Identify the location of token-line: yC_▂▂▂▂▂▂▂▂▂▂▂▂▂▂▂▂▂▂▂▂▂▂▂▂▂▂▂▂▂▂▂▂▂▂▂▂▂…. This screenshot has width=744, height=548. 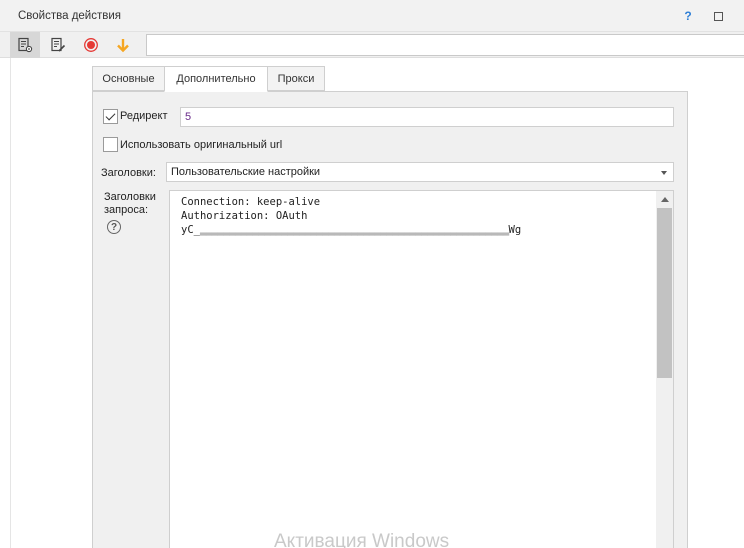
(351, 230).